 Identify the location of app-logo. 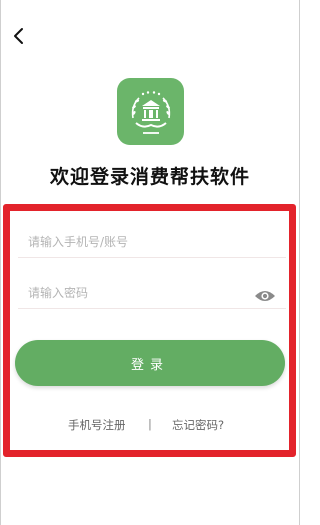
(150, 111).